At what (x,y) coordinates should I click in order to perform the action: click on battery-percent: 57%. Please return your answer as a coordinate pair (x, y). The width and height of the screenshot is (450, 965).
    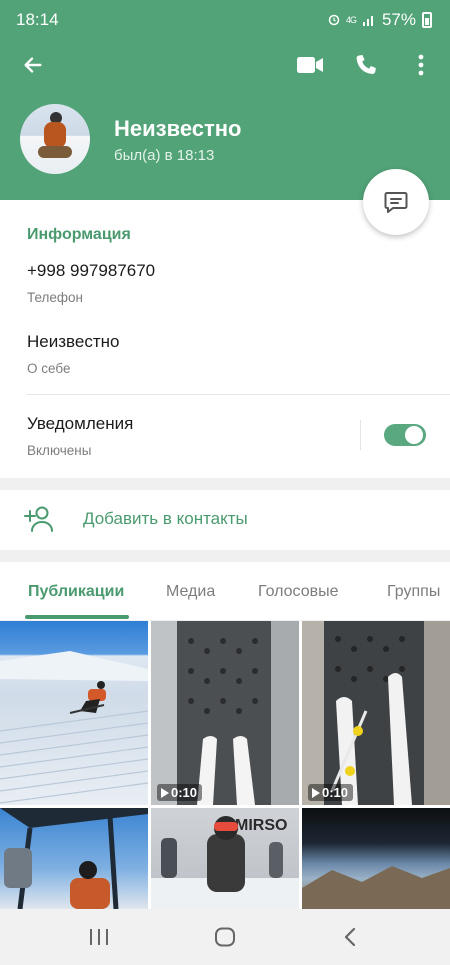
    Looking at the image, I should click on (398, 19).